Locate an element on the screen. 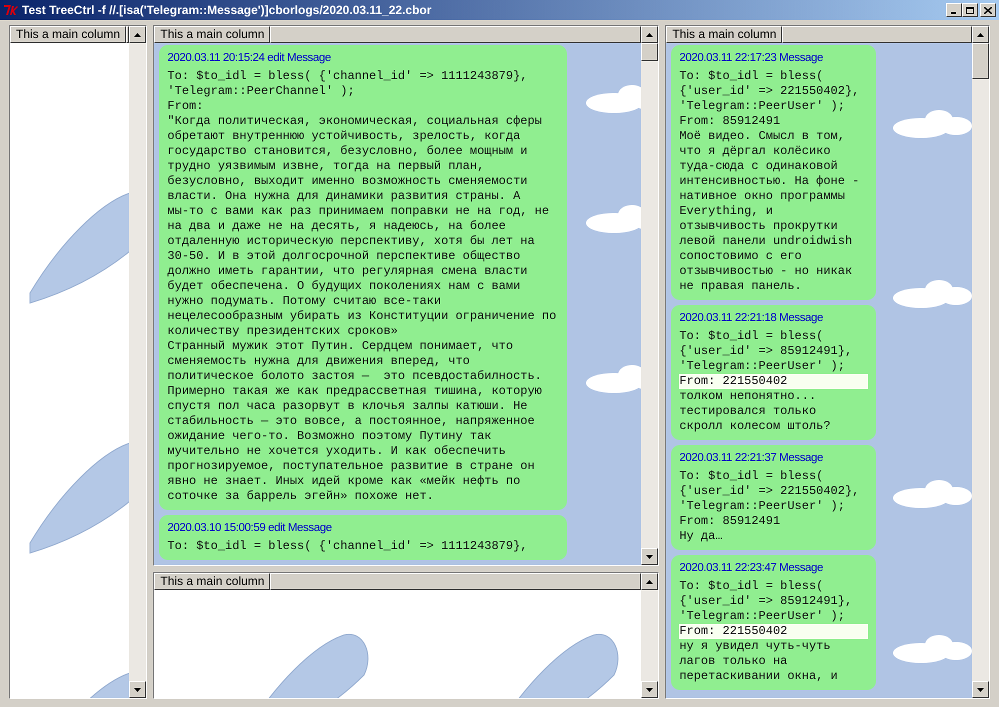 The height and width of the screenshot is (707, 999). minimize-button is located at coordinates (954, 10).